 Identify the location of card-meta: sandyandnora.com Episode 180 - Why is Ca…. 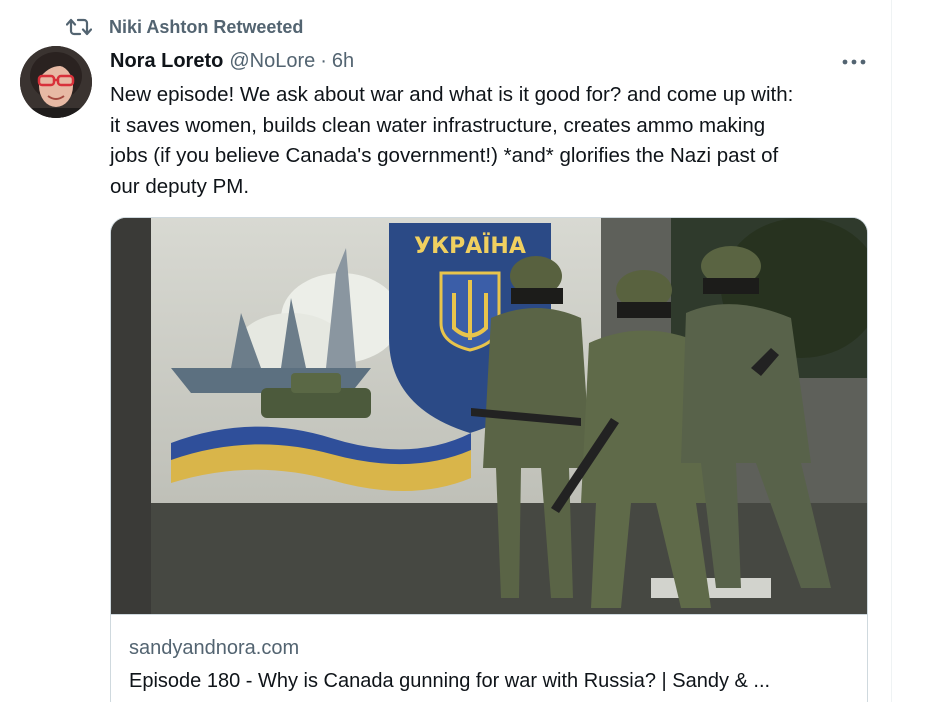
(489, 658).